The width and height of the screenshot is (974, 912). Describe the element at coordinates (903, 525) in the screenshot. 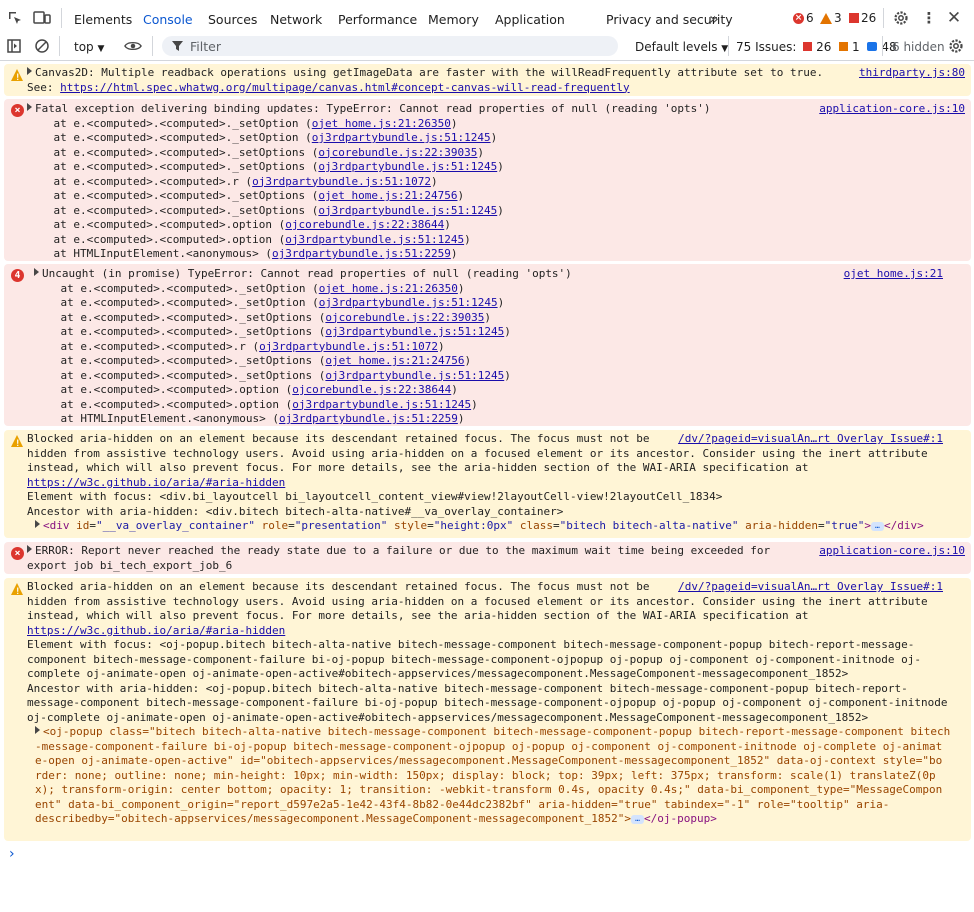

I see `node-tag-close: </div>` at that location.